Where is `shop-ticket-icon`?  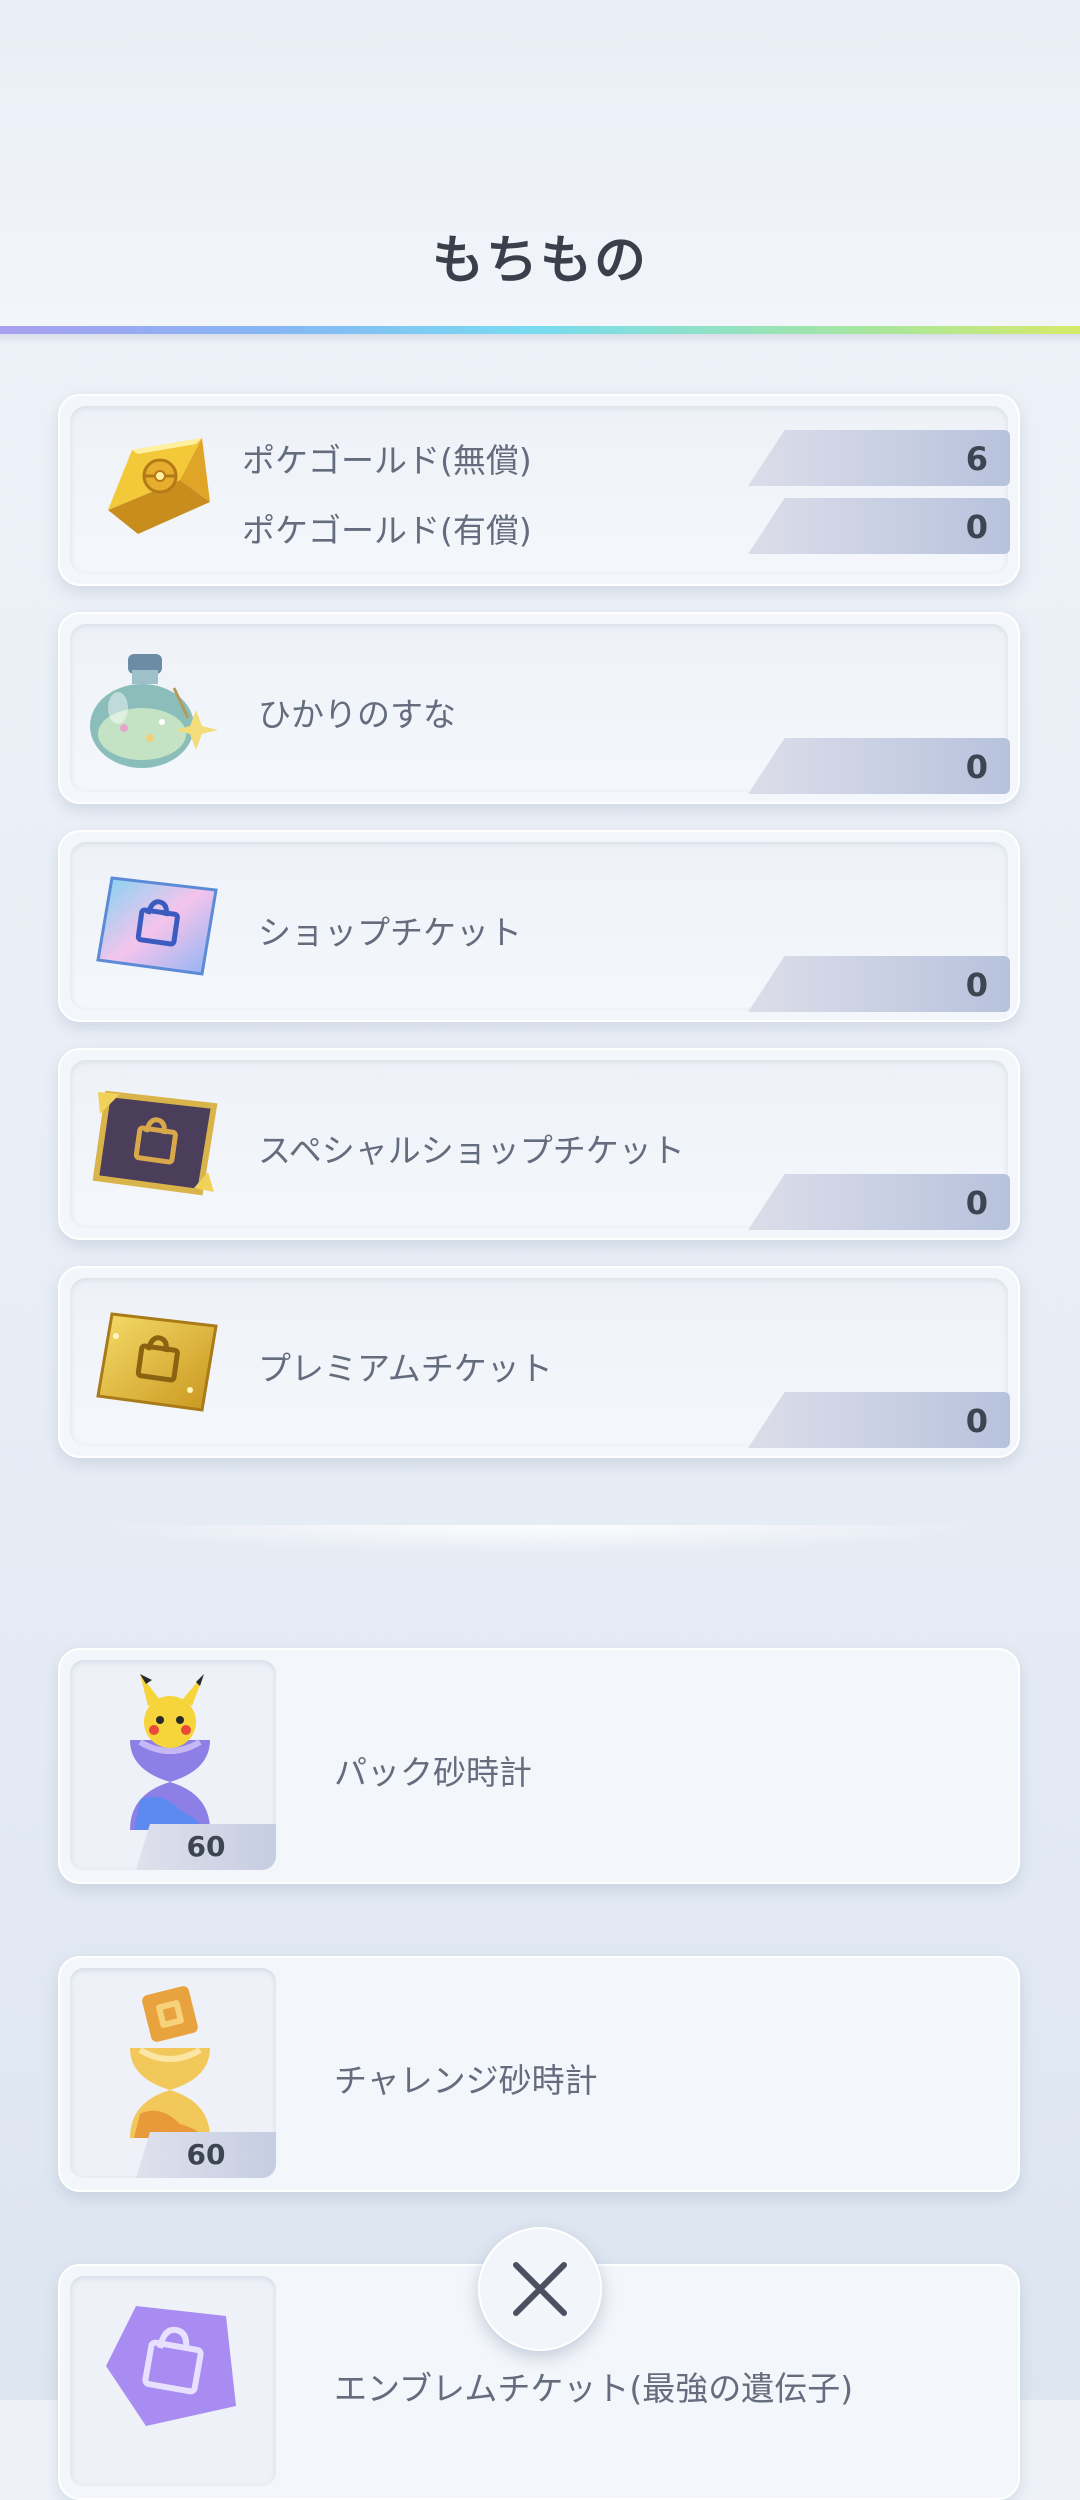
shop-ticket-icon is located at coordinates (157, 926).